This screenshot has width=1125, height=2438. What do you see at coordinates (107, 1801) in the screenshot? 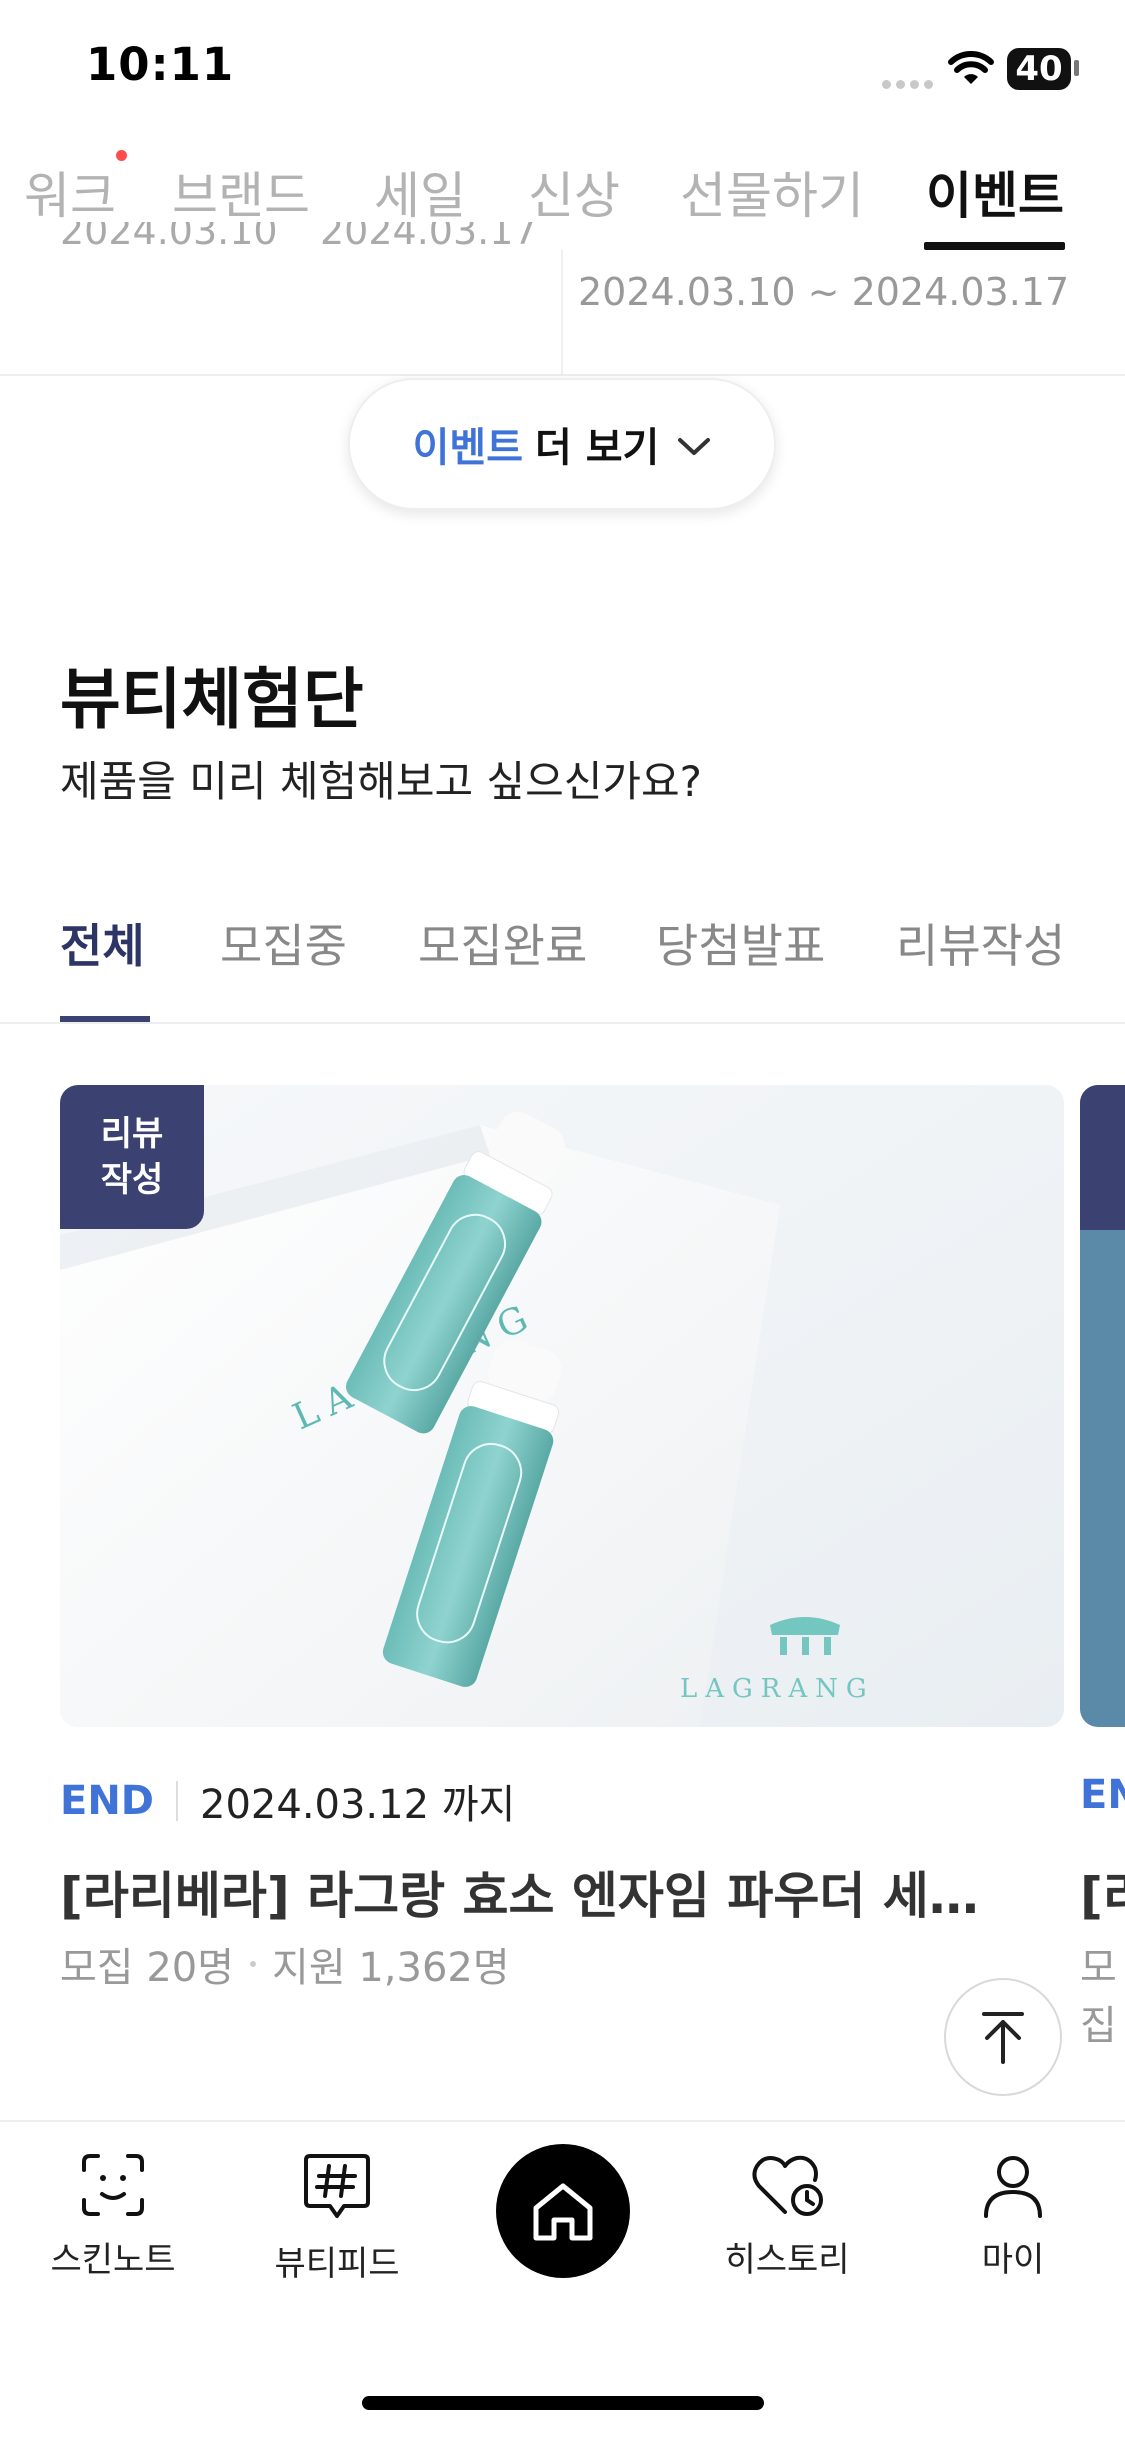
I see `status-label: END` at bounding box center [107, 1801].